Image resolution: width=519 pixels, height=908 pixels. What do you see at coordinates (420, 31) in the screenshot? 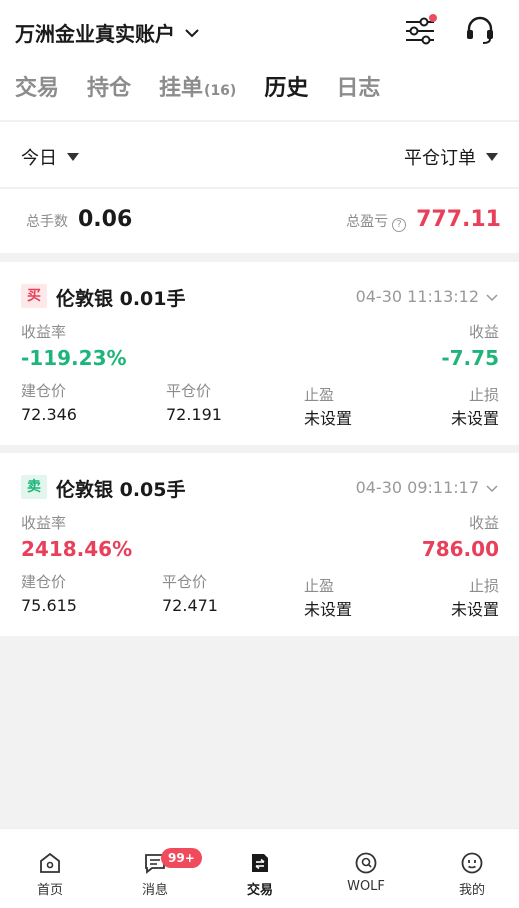
I see `filter-settings-button` at bounding box center [420, 31].